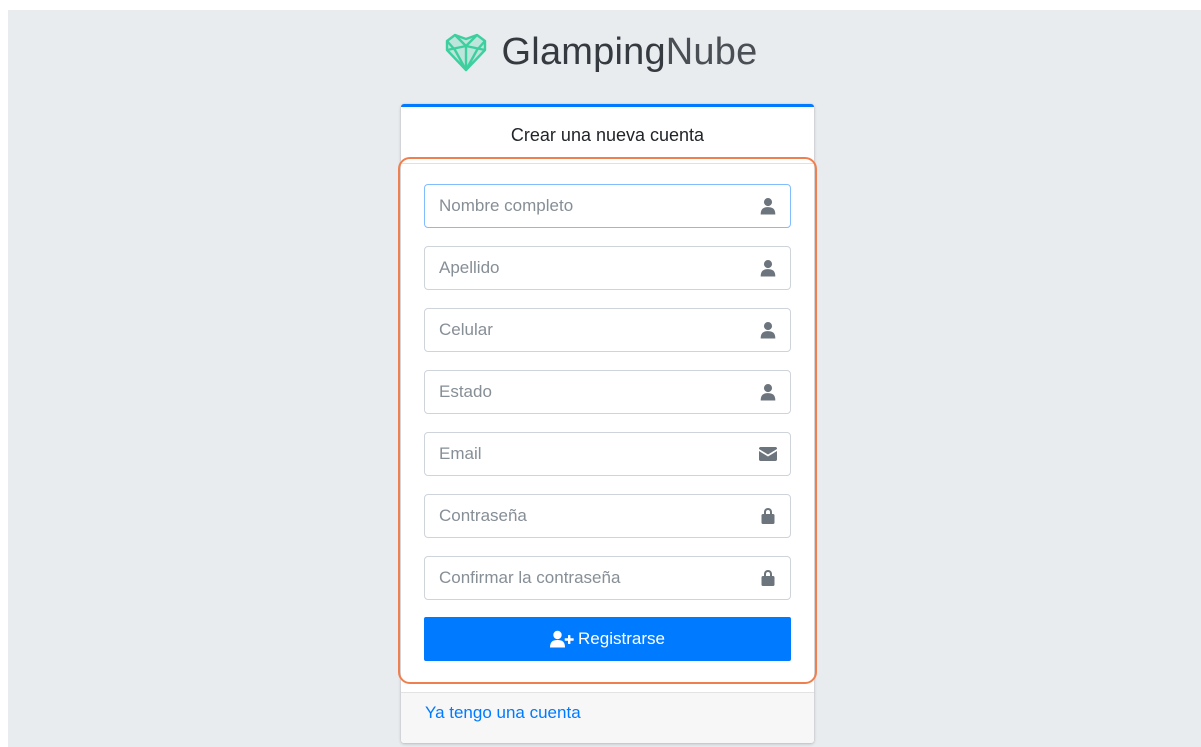  I want to click on password-field, so click(607, 516).